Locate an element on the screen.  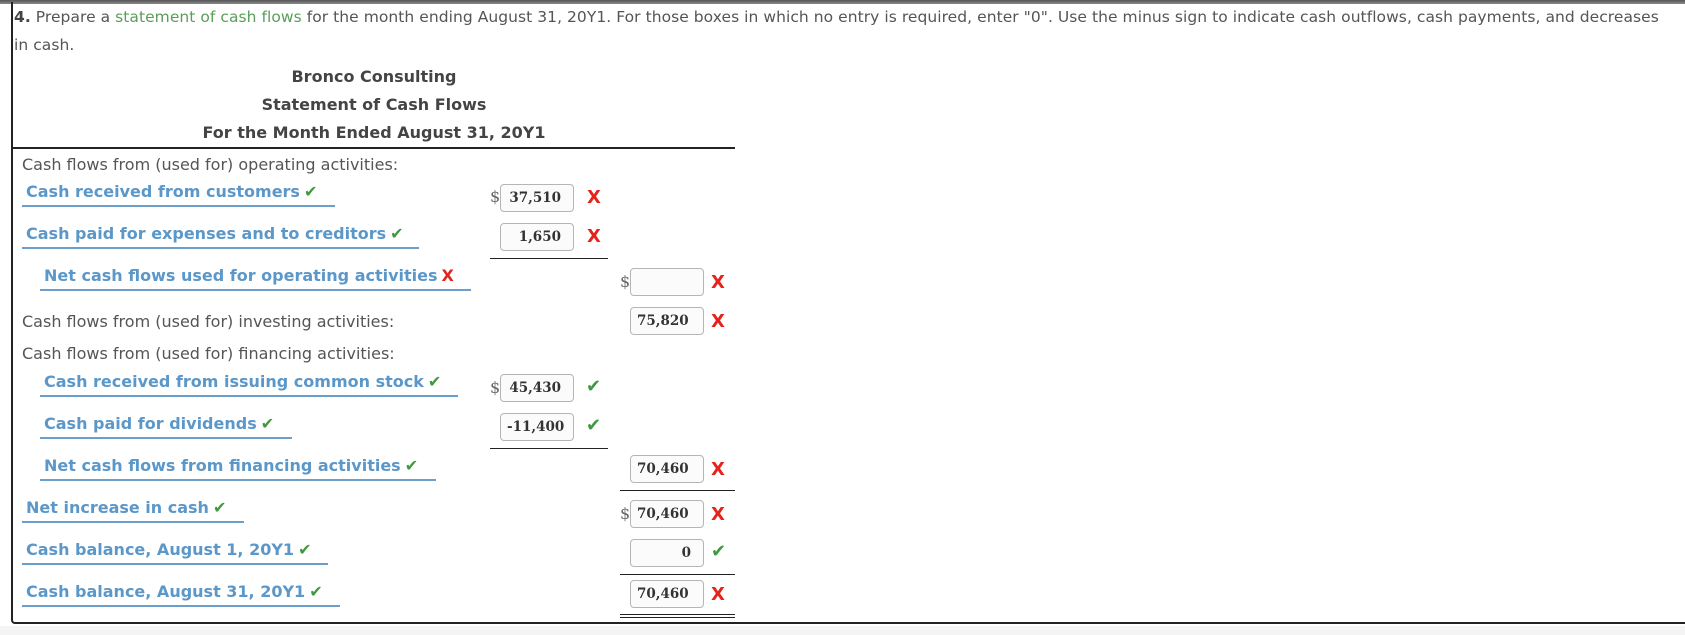
bottom-strip is located at coordinates (842, 630).